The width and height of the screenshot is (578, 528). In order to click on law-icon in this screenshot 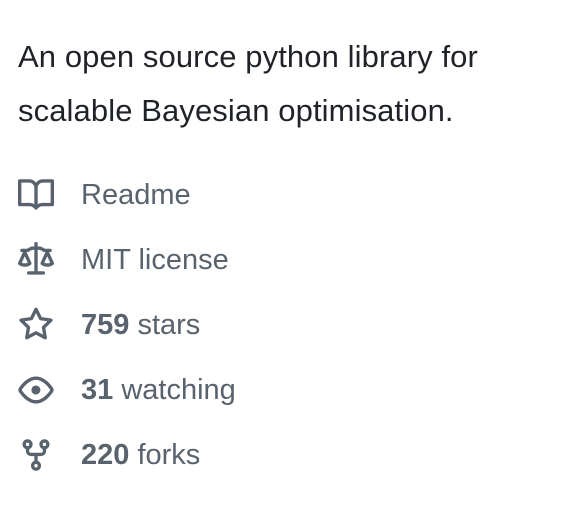, I will do `click(36, 259)`.